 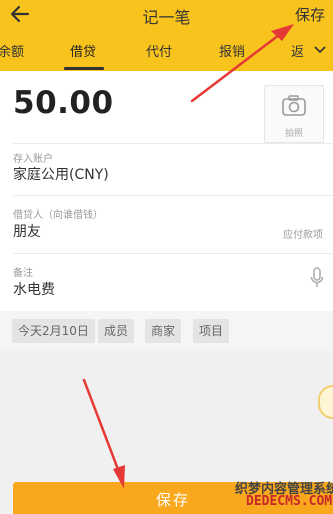 I want to click on merchant-chip: 商家, so click(x=163, y=331).